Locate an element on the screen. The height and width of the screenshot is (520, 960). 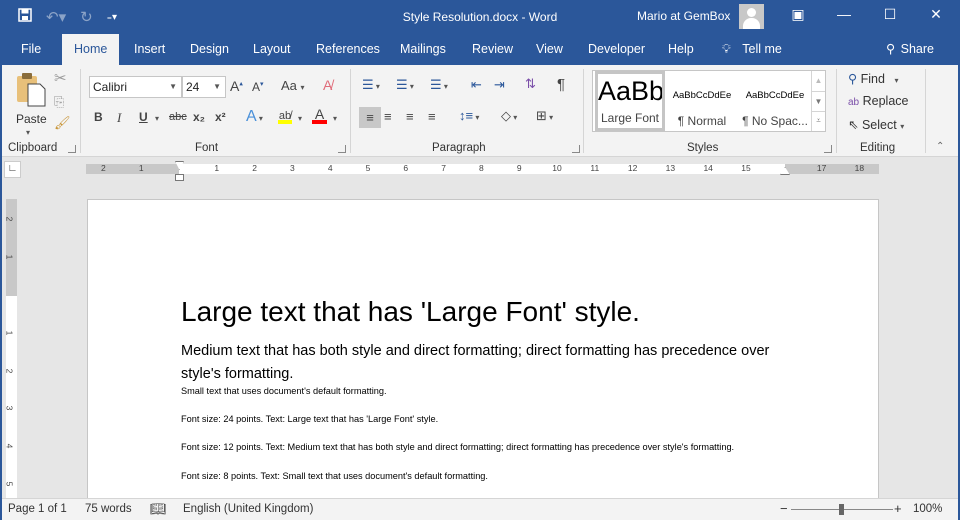
paste-button: Paste ▾ is located at coordinates (30, 104).